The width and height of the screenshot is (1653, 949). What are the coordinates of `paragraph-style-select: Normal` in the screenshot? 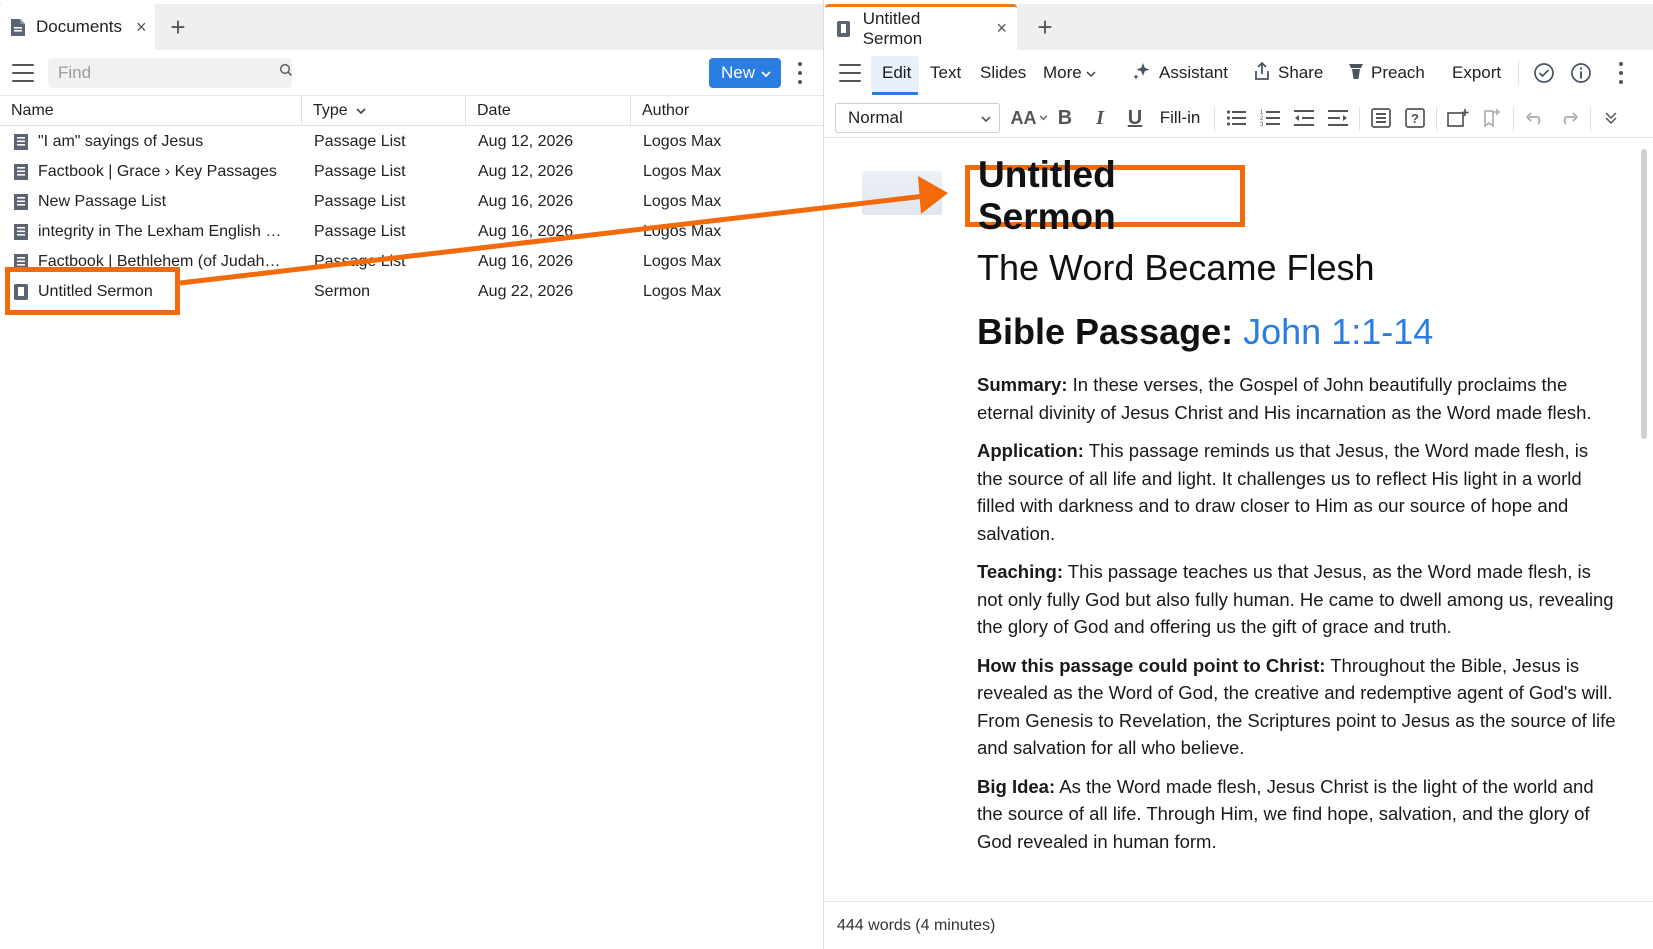 It's located at (917, 118).